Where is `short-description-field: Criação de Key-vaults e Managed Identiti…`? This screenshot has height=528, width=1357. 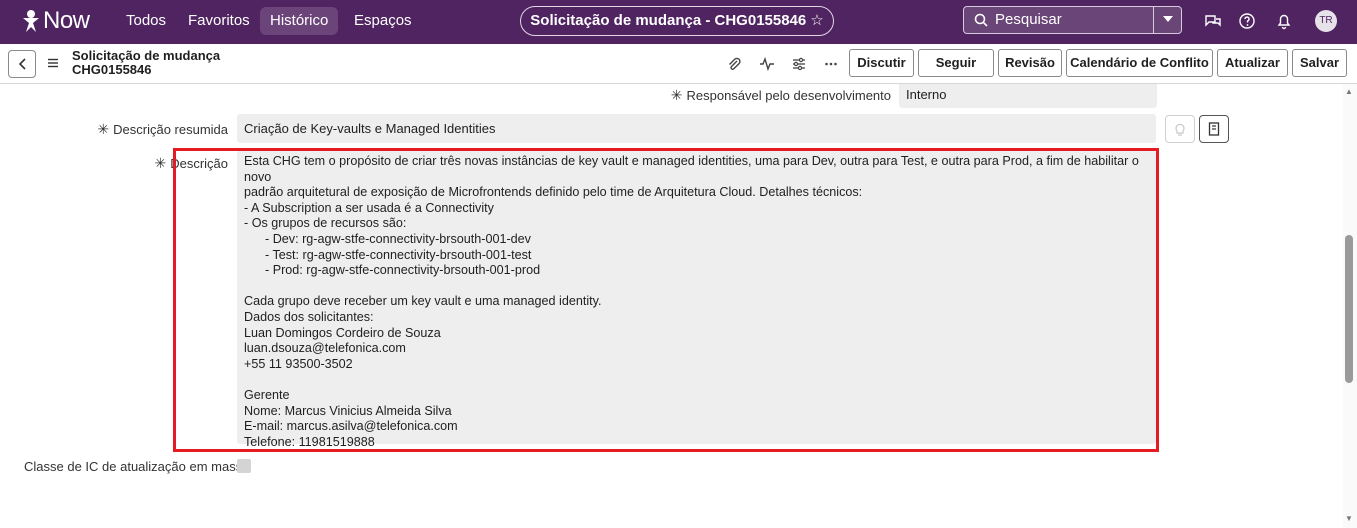
short-description-field: Criação de Key-vaults e Managed Identiti… is located at coordinates (696, 128).